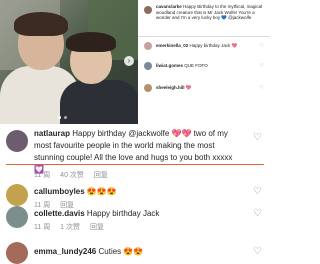 The height and width of the screenshot is (264, 320). What do you see at coordinates (65, 117) in the screenshot?
I see `carousel-dot` at bounding box center [65, 117].